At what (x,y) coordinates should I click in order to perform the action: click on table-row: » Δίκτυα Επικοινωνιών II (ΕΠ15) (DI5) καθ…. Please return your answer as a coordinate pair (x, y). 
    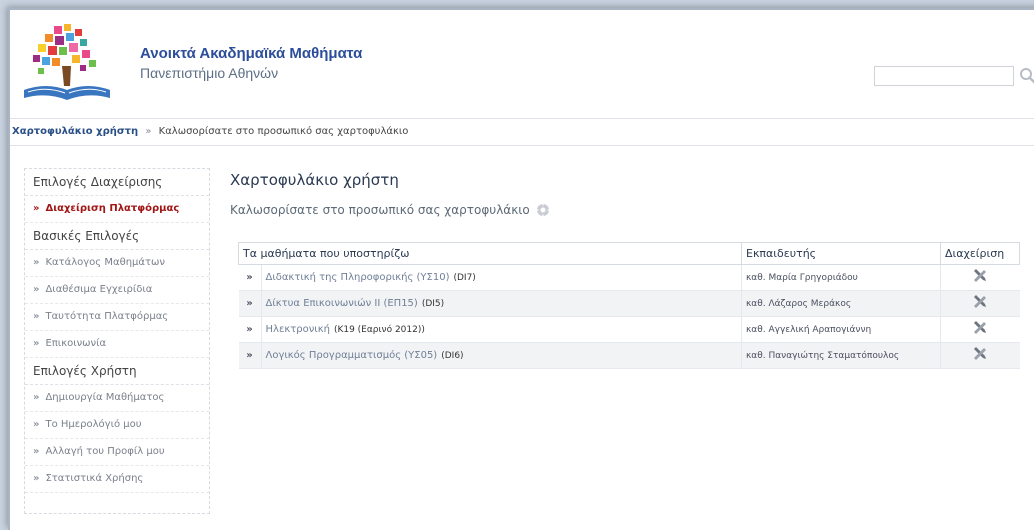
    Looking at the image, I should click on (629, 303).